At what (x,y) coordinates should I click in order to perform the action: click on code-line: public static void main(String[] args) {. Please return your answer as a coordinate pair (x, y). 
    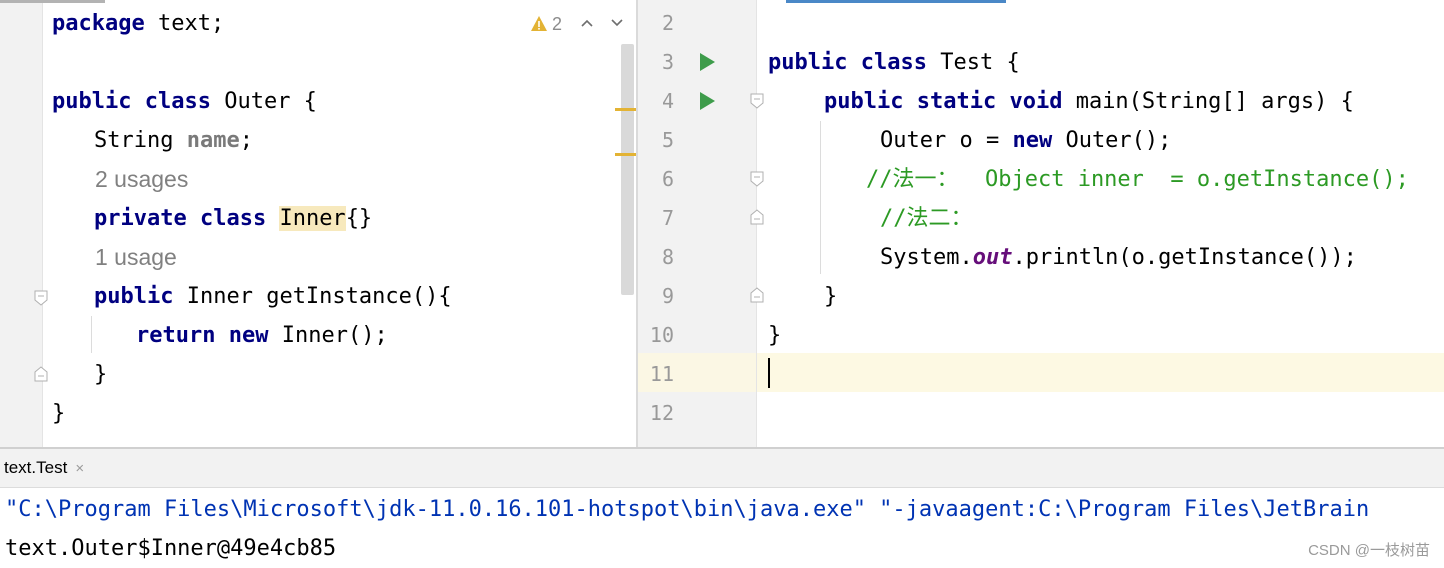
    Looking at the image, I should click on (1089, 101).